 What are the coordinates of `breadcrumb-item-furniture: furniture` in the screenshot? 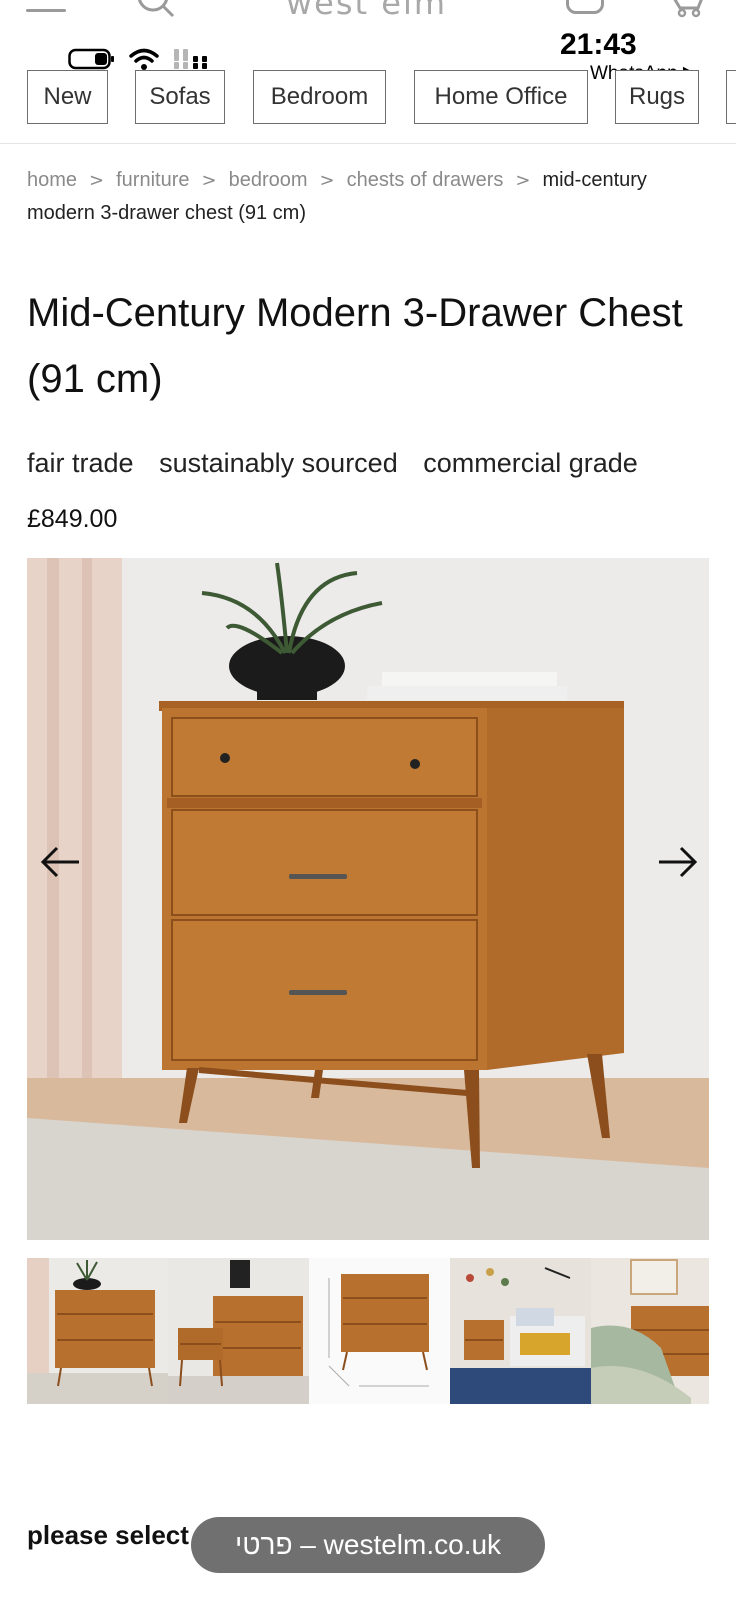 It's located at (152, 180).